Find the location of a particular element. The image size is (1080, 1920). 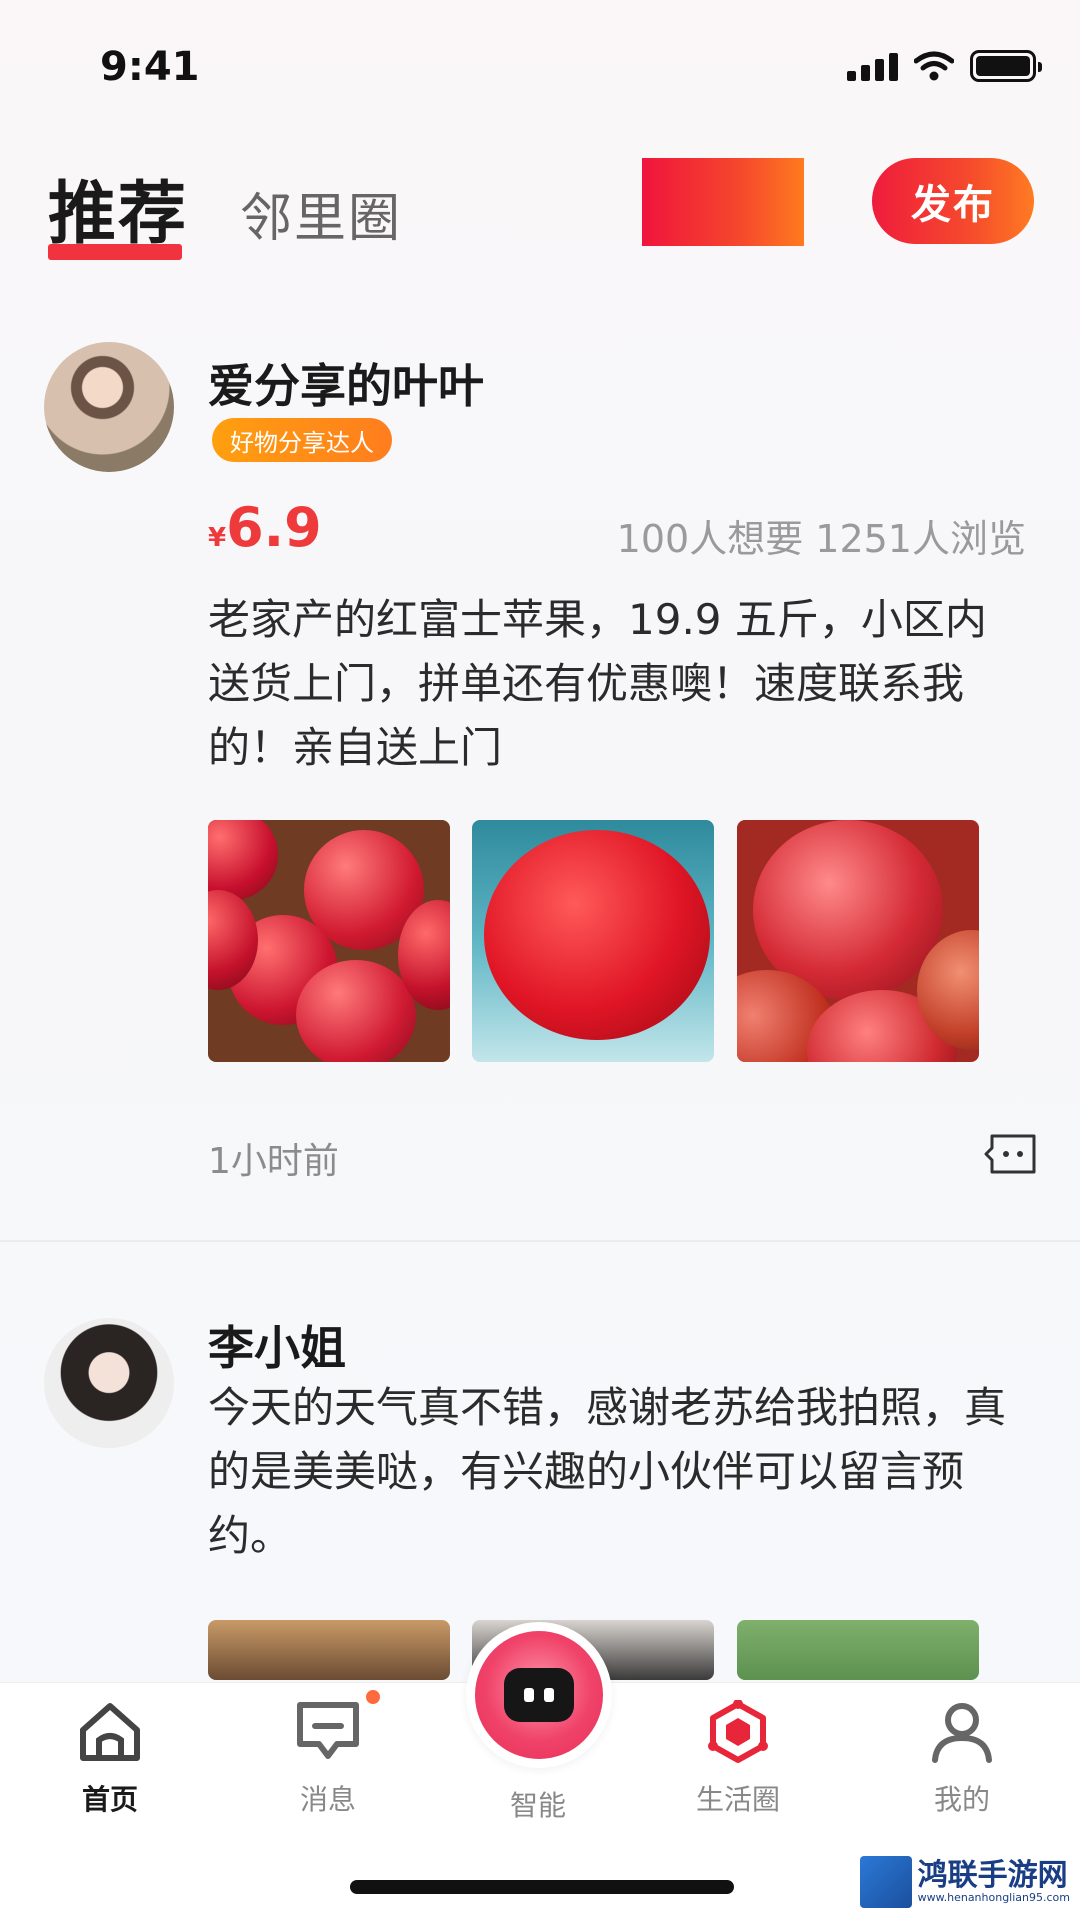

tab-neighborhood: 邻里圈 is located at coordinates (321, 213).